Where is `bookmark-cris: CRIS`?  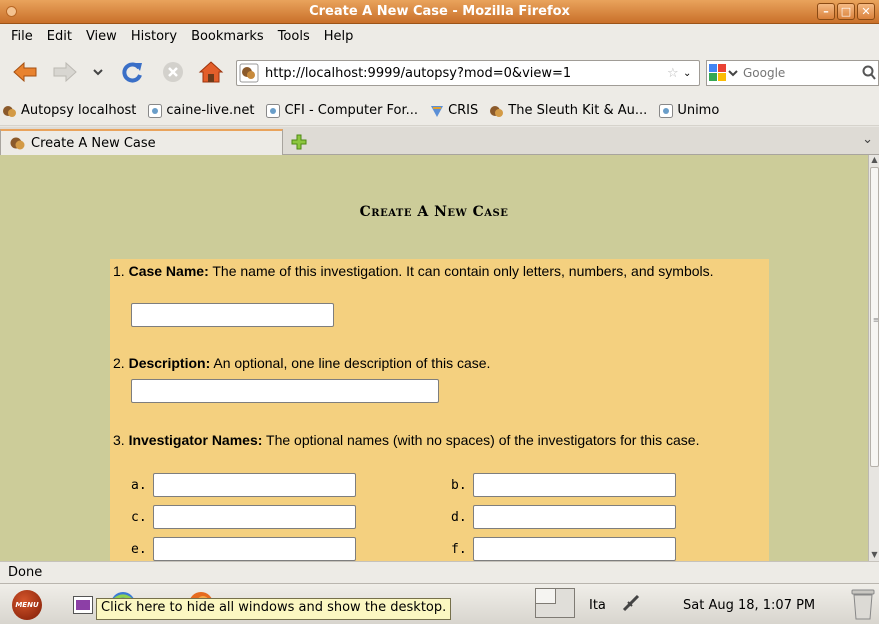
bookmark-cris: CRIS is located at coordinates (453, 111).